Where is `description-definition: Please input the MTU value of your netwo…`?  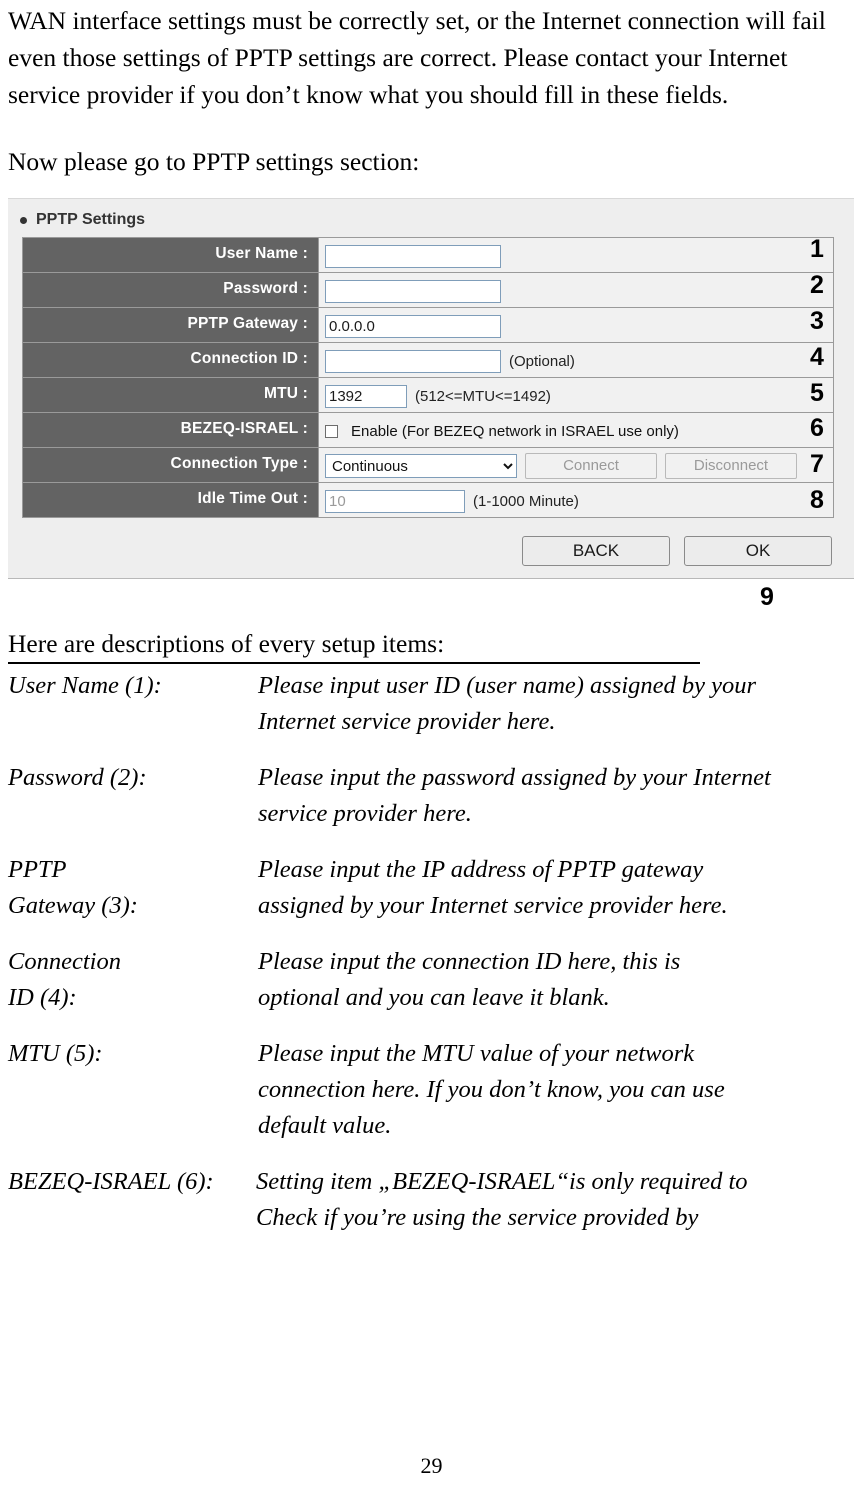
description-definition: Please input the MTU value of your netwo… is located at coordinates (491, 1089).